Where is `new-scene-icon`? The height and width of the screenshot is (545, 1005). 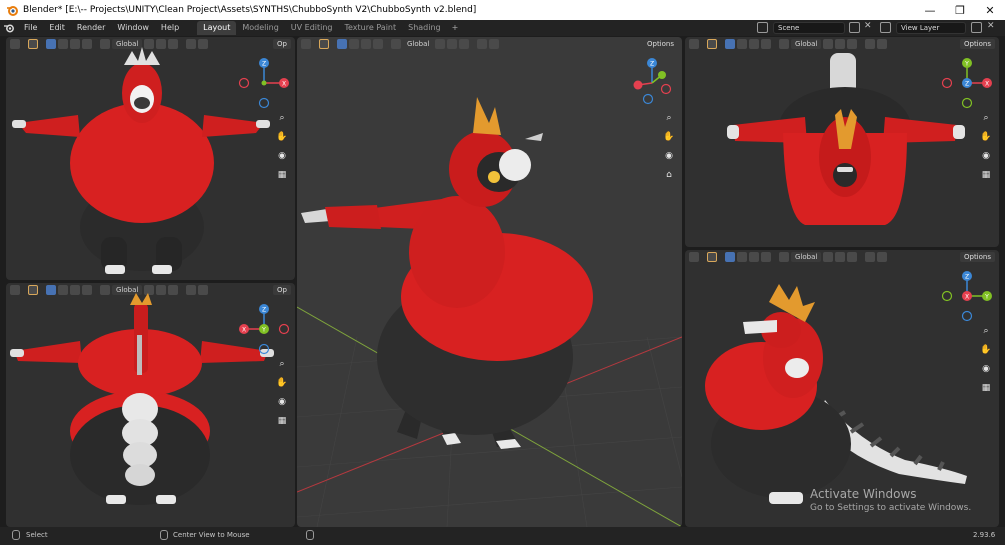
new-scene-icon is located at coordinates (854, 27).